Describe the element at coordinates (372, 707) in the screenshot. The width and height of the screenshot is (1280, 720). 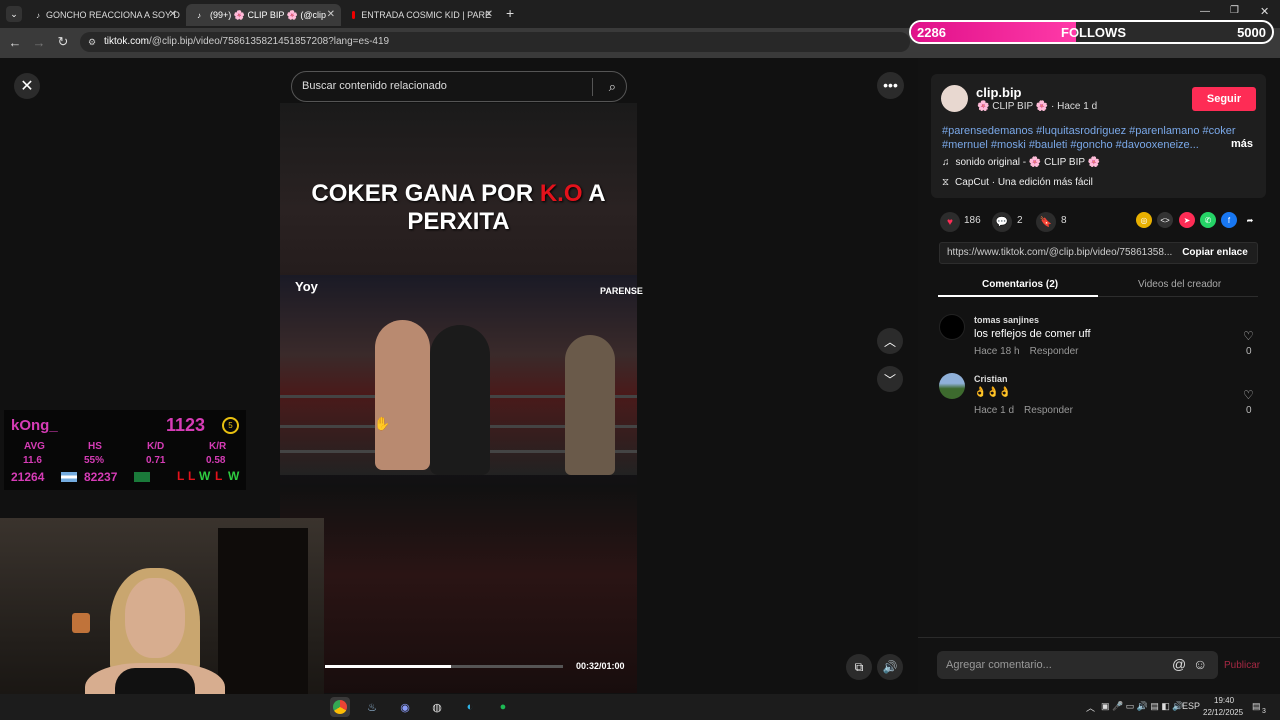
I see `steam-taskbar-icon: ♨` at that location.